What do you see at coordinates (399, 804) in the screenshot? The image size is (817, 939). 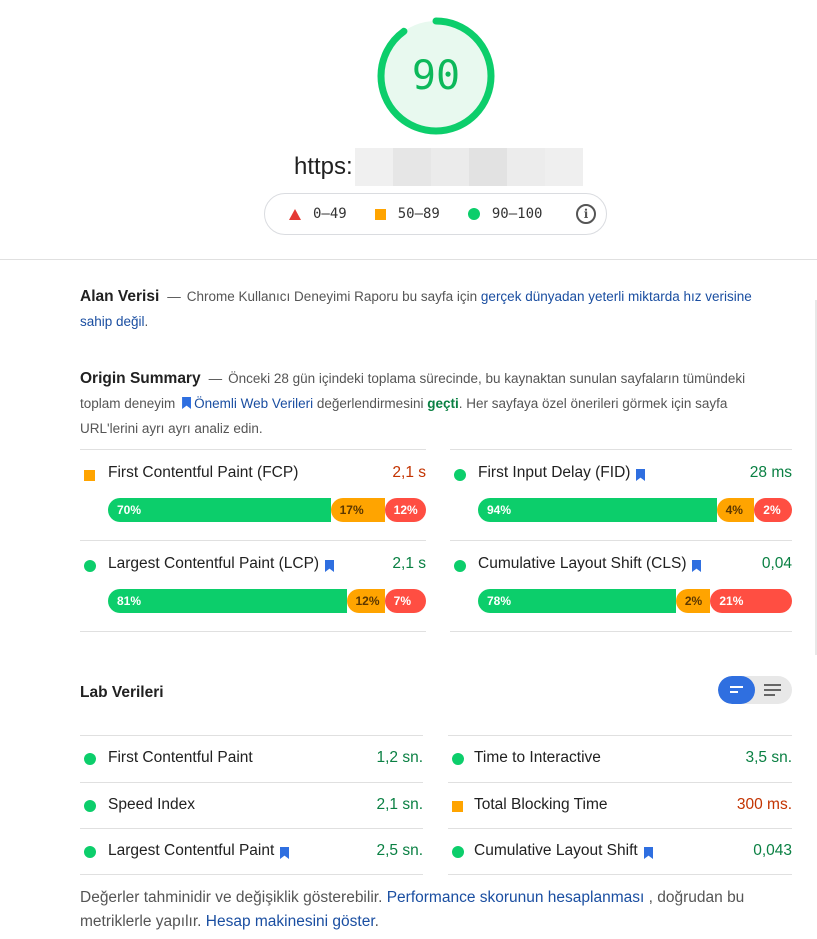 I see `metric-value: 2,1 sn.` at bounding box center [399, 804].